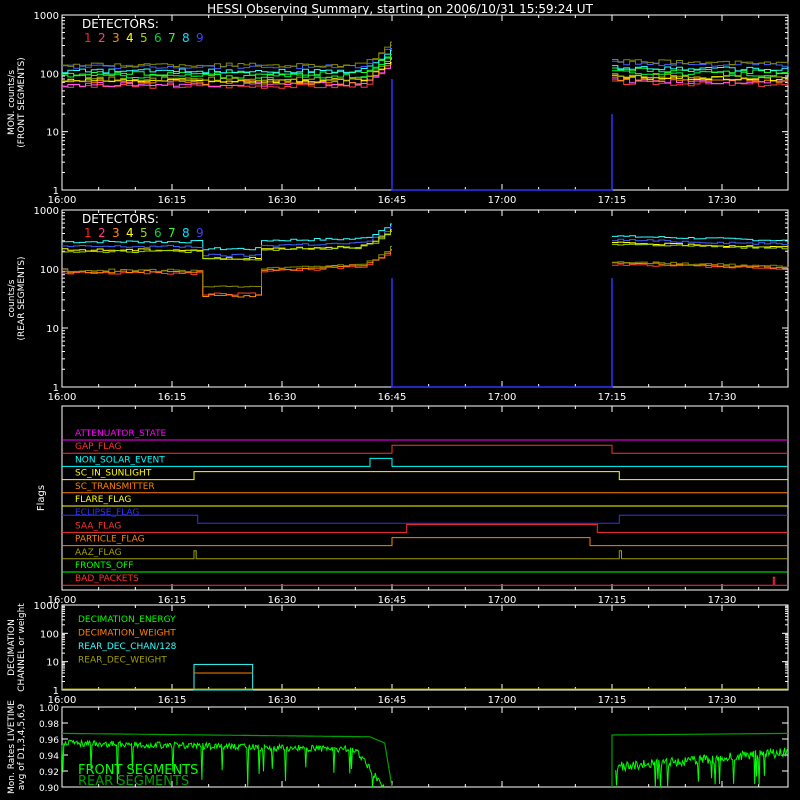 The image size is (800, 800). Describe the element at coordinates (103, 500) in the screenshot. I see `flag-label: FLARE_FLAG` at that location.